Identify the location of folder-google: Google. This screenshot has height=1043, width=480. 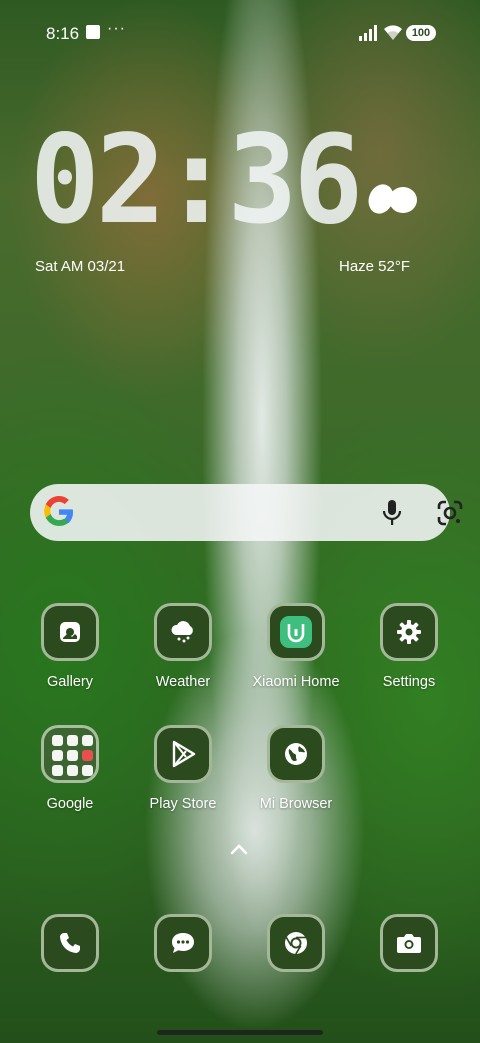
(70, 768).